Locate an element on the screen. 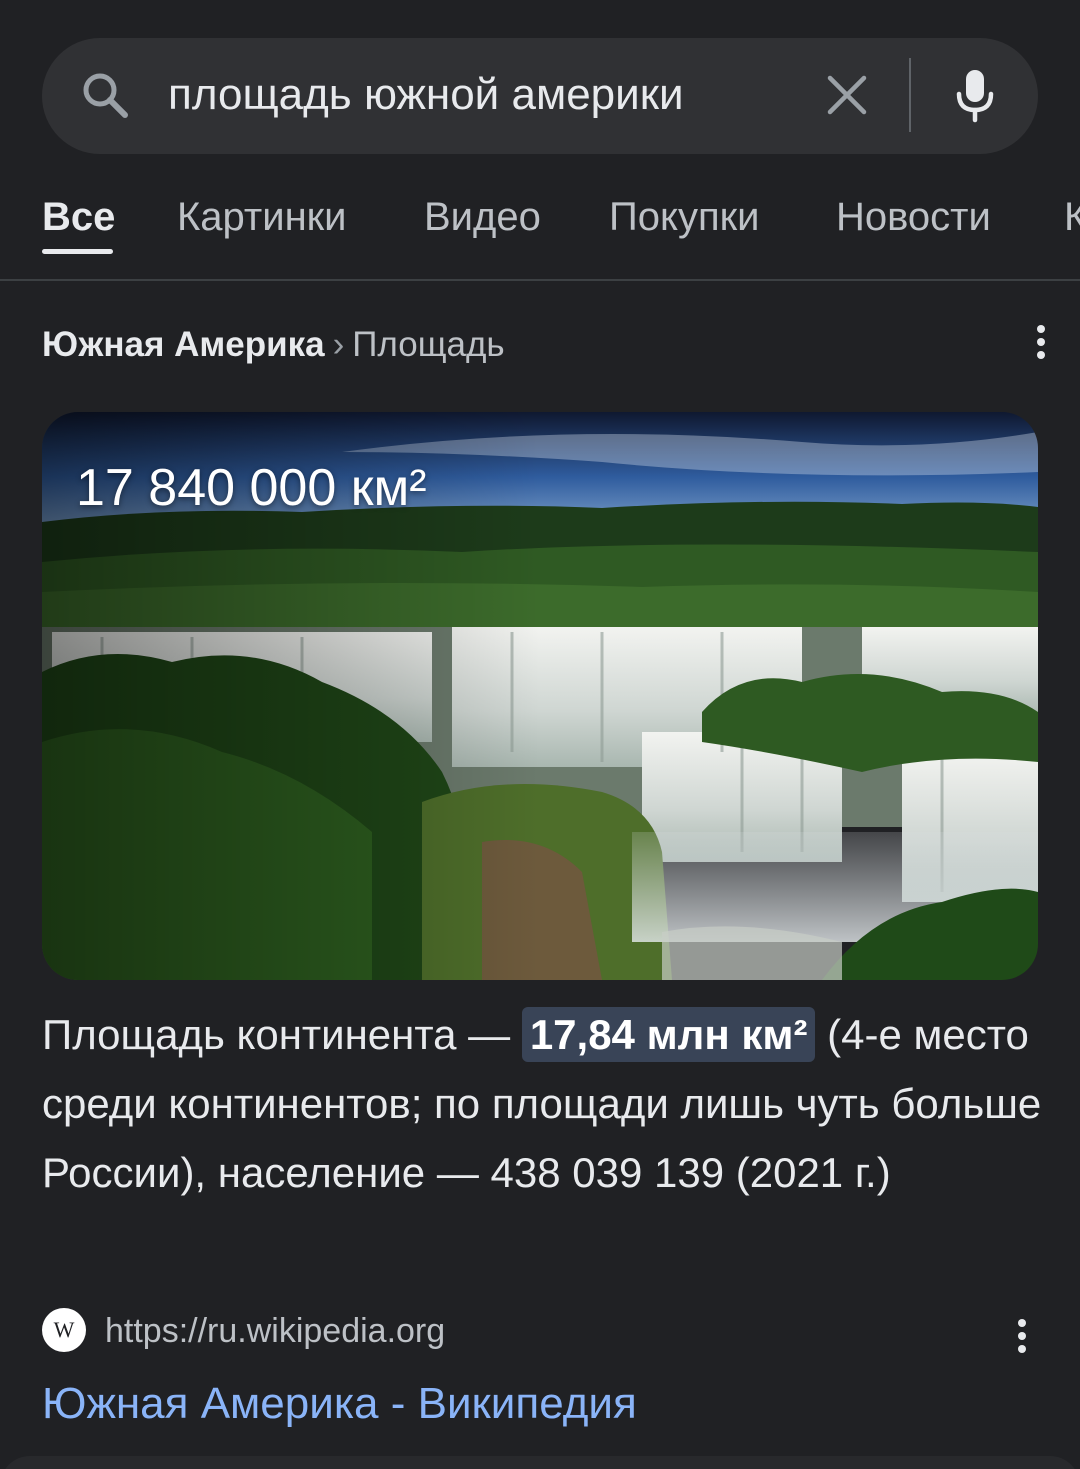 Image resolution: width=1080 pixels, height=1469 pixels. tab-news: Новости is located at coordinates (913, 217).